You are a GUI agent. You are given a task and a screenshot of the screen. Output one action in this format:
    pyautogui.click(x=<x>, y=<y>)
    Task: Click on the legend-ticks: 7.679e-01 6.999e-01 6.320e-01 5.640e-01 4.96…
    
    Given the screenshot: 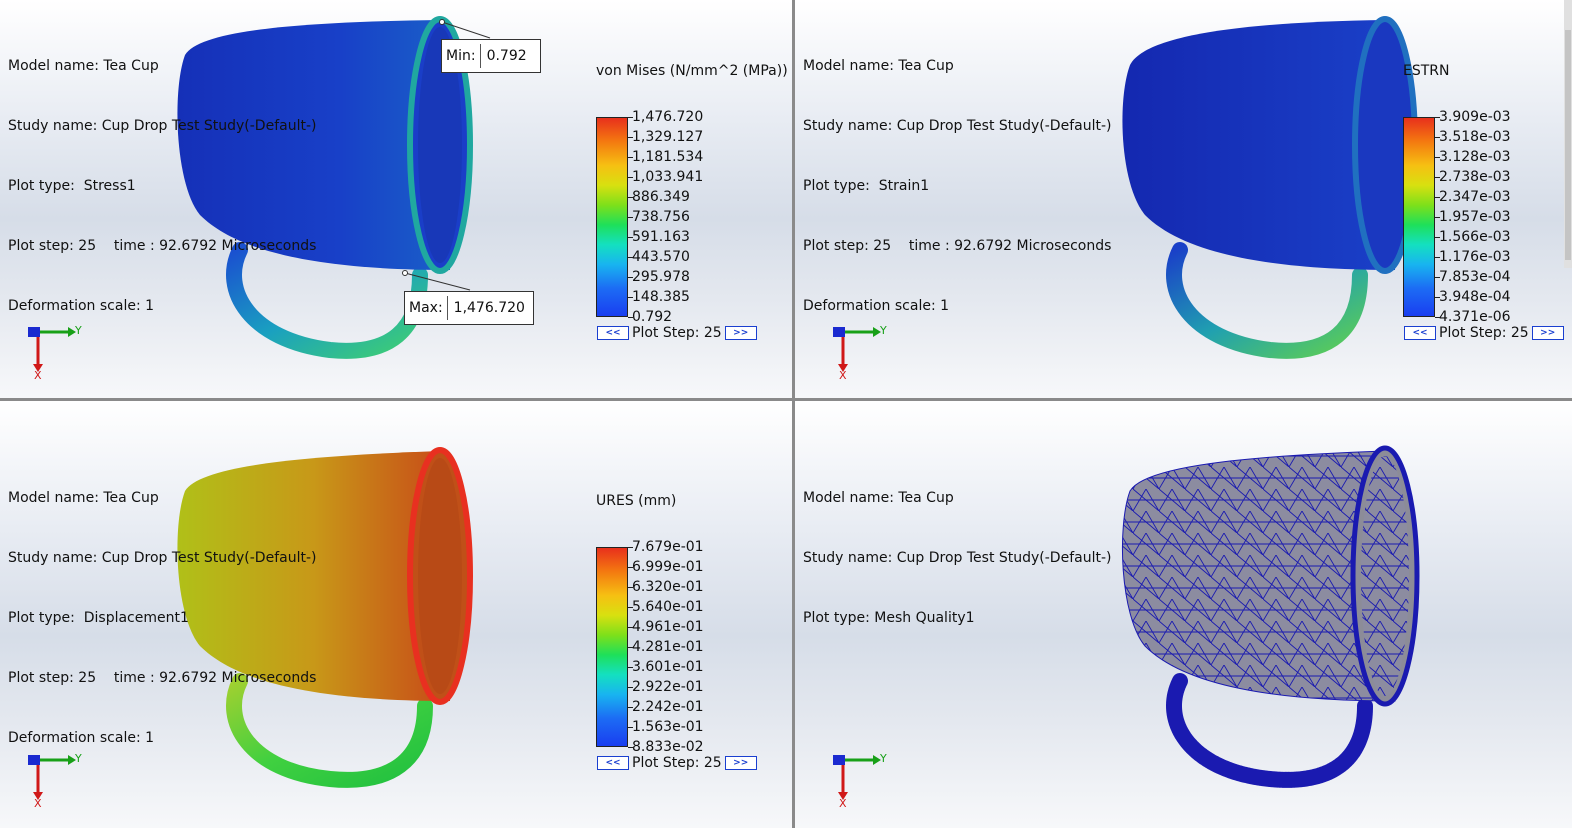 What is the action you would take?
    pyautogui.click(x=668, y=649)
    